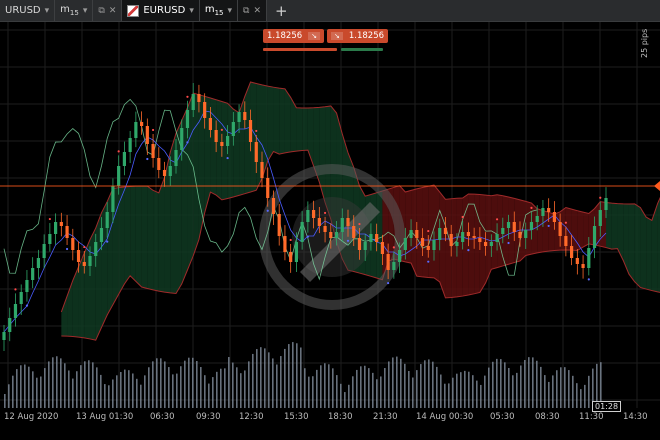 This screenshot has width=660, height=440. I want to click on tab-symbol: EURUSD, so click(164, 10).